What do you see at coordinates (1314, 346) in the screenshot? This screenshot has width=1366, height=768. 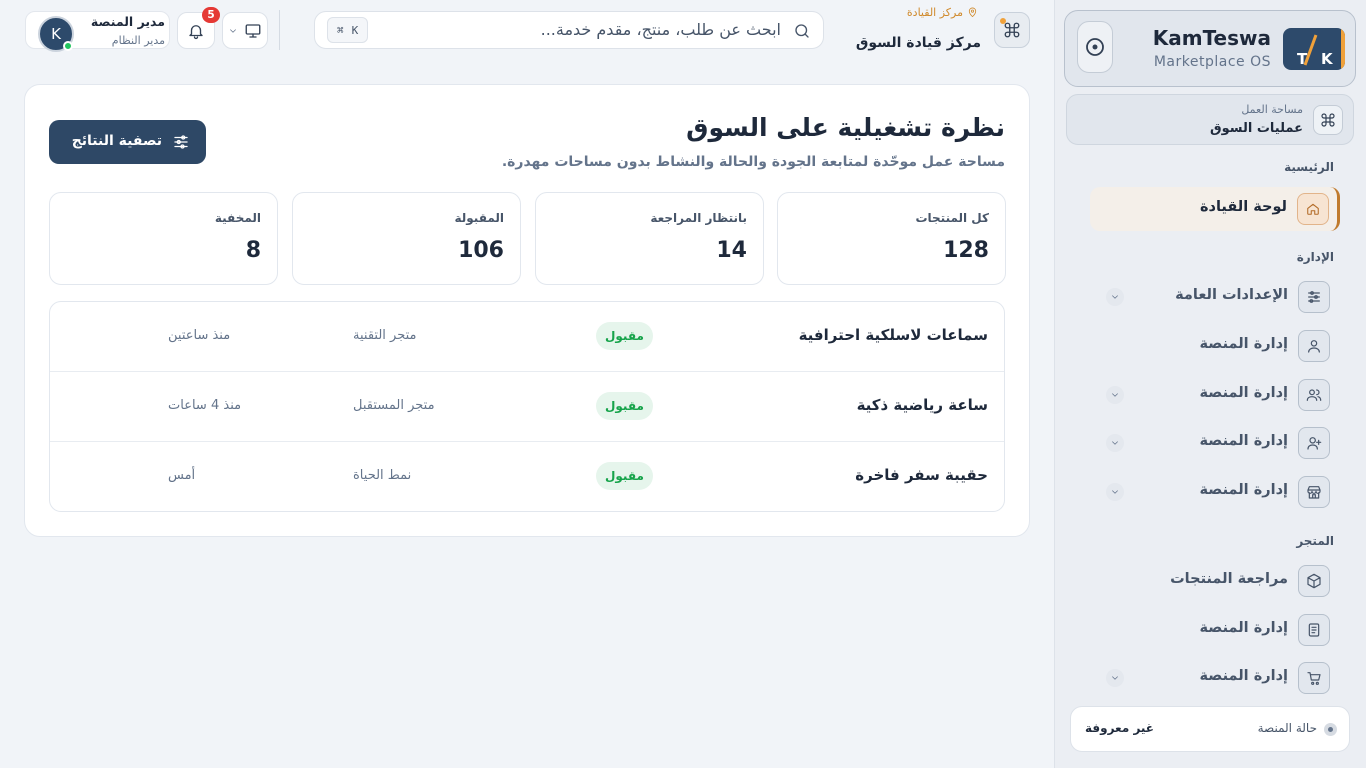 I see `user-icon` at bounding box center [1314, 346].